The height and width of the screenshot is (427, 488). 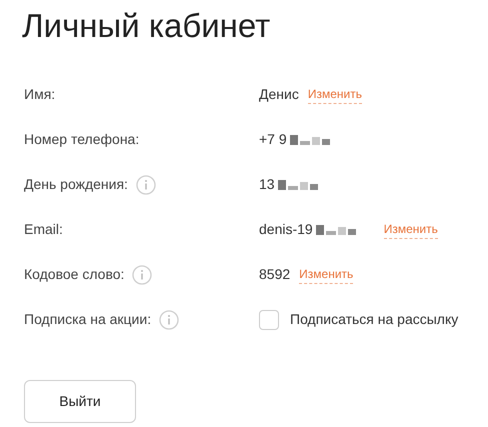 What do you see at coordinates (43, 229) in the screenshot?
I see `field-label: Email:` at bounding box center [43, 229].